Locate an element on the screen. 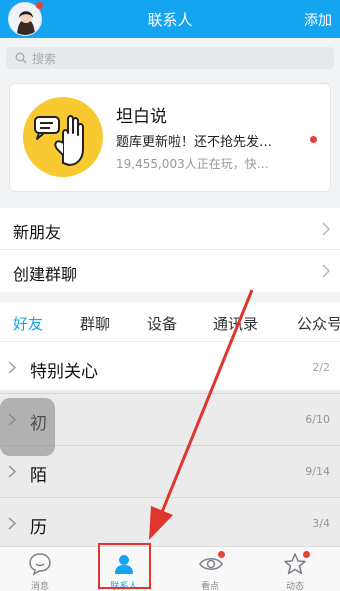 The image size is (340, 591). group-count: 6/10 is located at coordinates (317, 419).